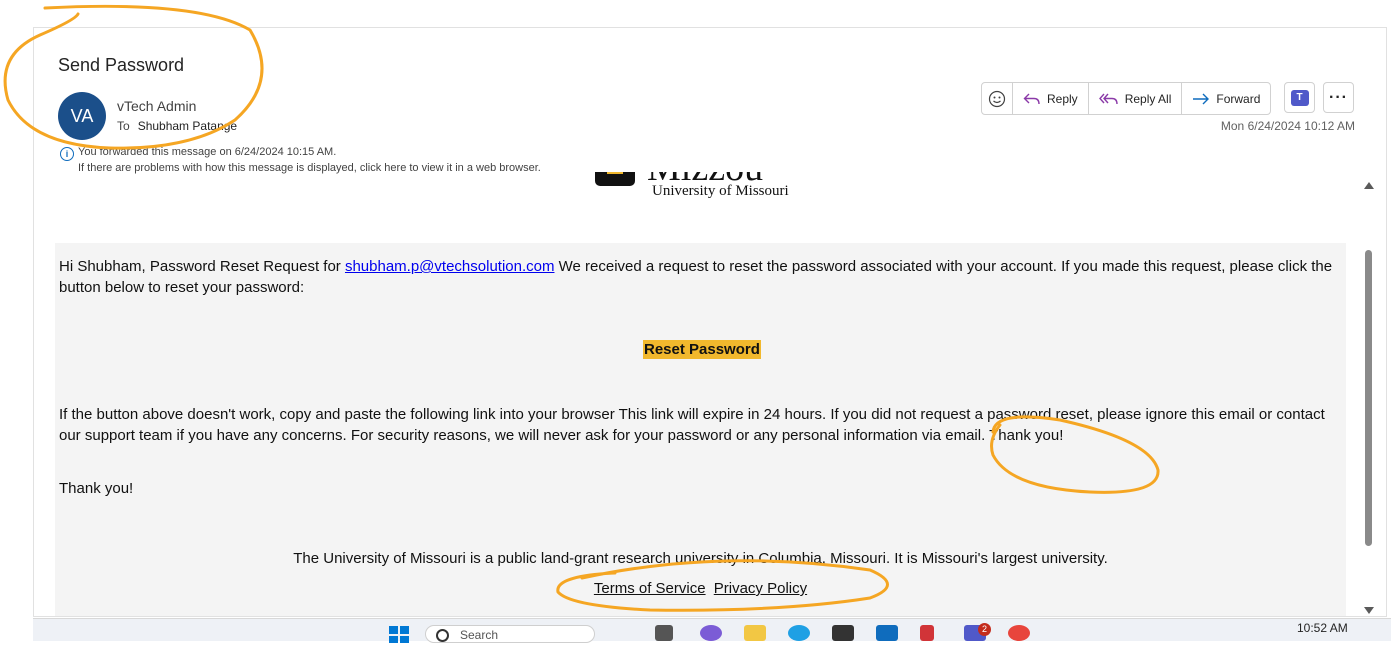 Image resolution: width=1391 pixels, height=648 pixels. I want to click on reply-all-label: Reply All, so click(1148, 98).